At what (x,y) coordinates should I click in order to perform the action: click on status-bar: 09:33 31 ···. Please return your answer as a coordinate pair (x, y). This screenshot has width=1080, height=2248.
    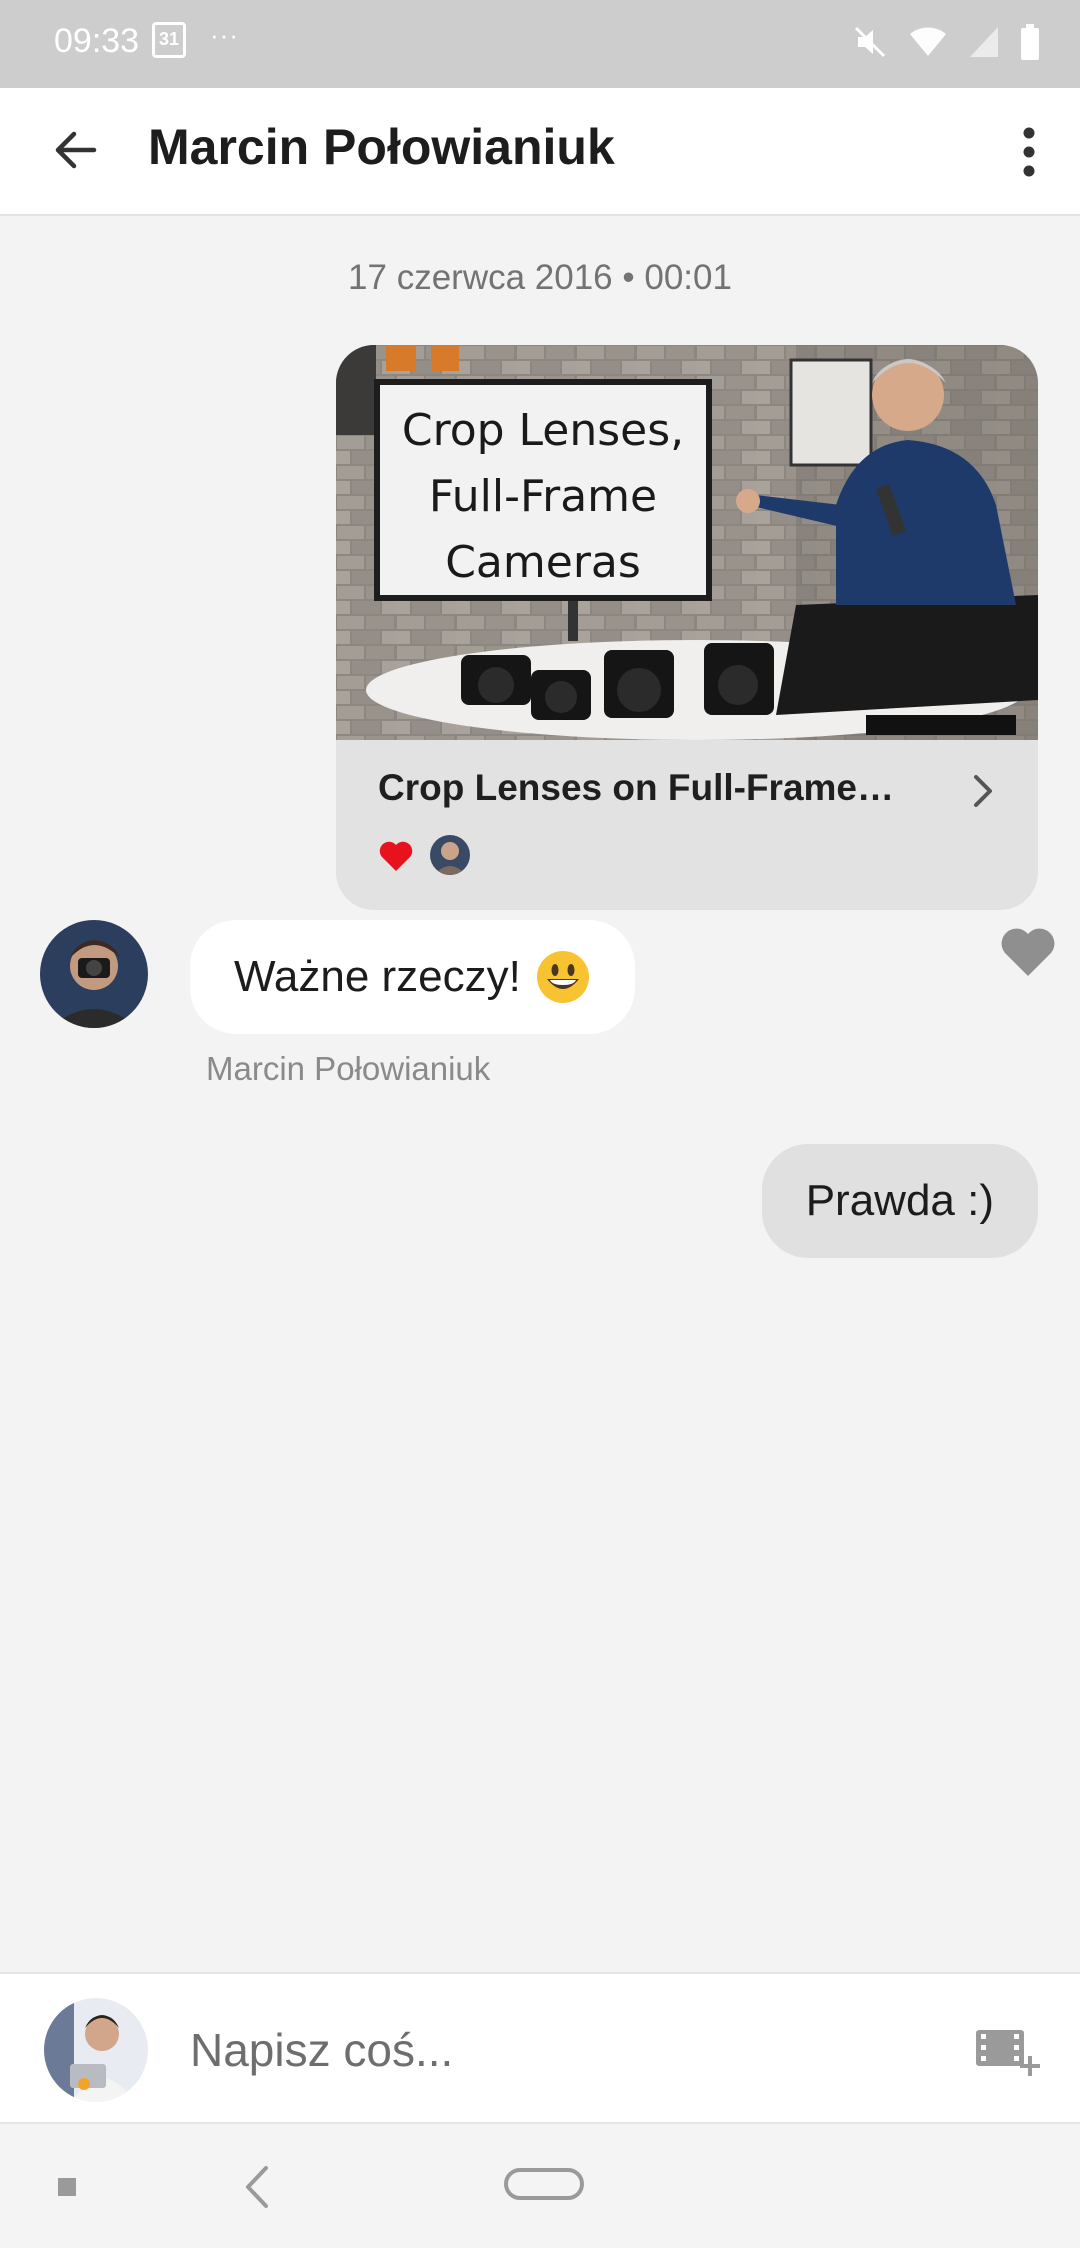
    Looking at the image, I should click on (540, 44).